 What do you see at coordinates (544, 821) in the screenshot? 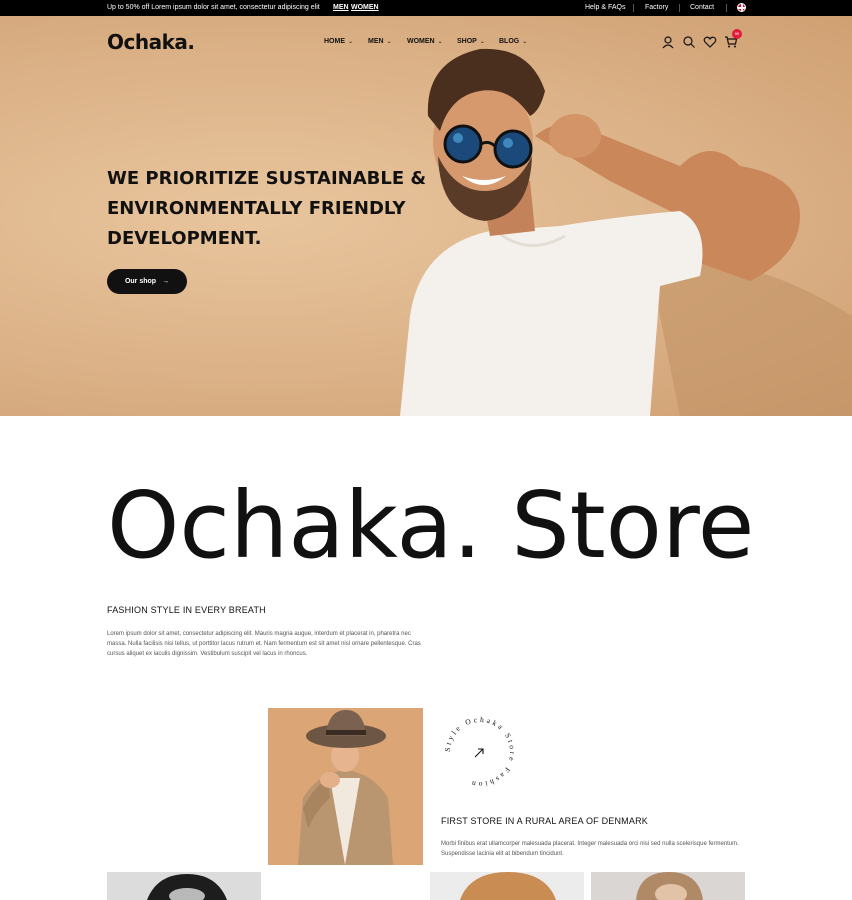
I see `first-store-title: FIRST STORE IN A RURAL AREA OF DENMARK` at bounding box center [544, 821].